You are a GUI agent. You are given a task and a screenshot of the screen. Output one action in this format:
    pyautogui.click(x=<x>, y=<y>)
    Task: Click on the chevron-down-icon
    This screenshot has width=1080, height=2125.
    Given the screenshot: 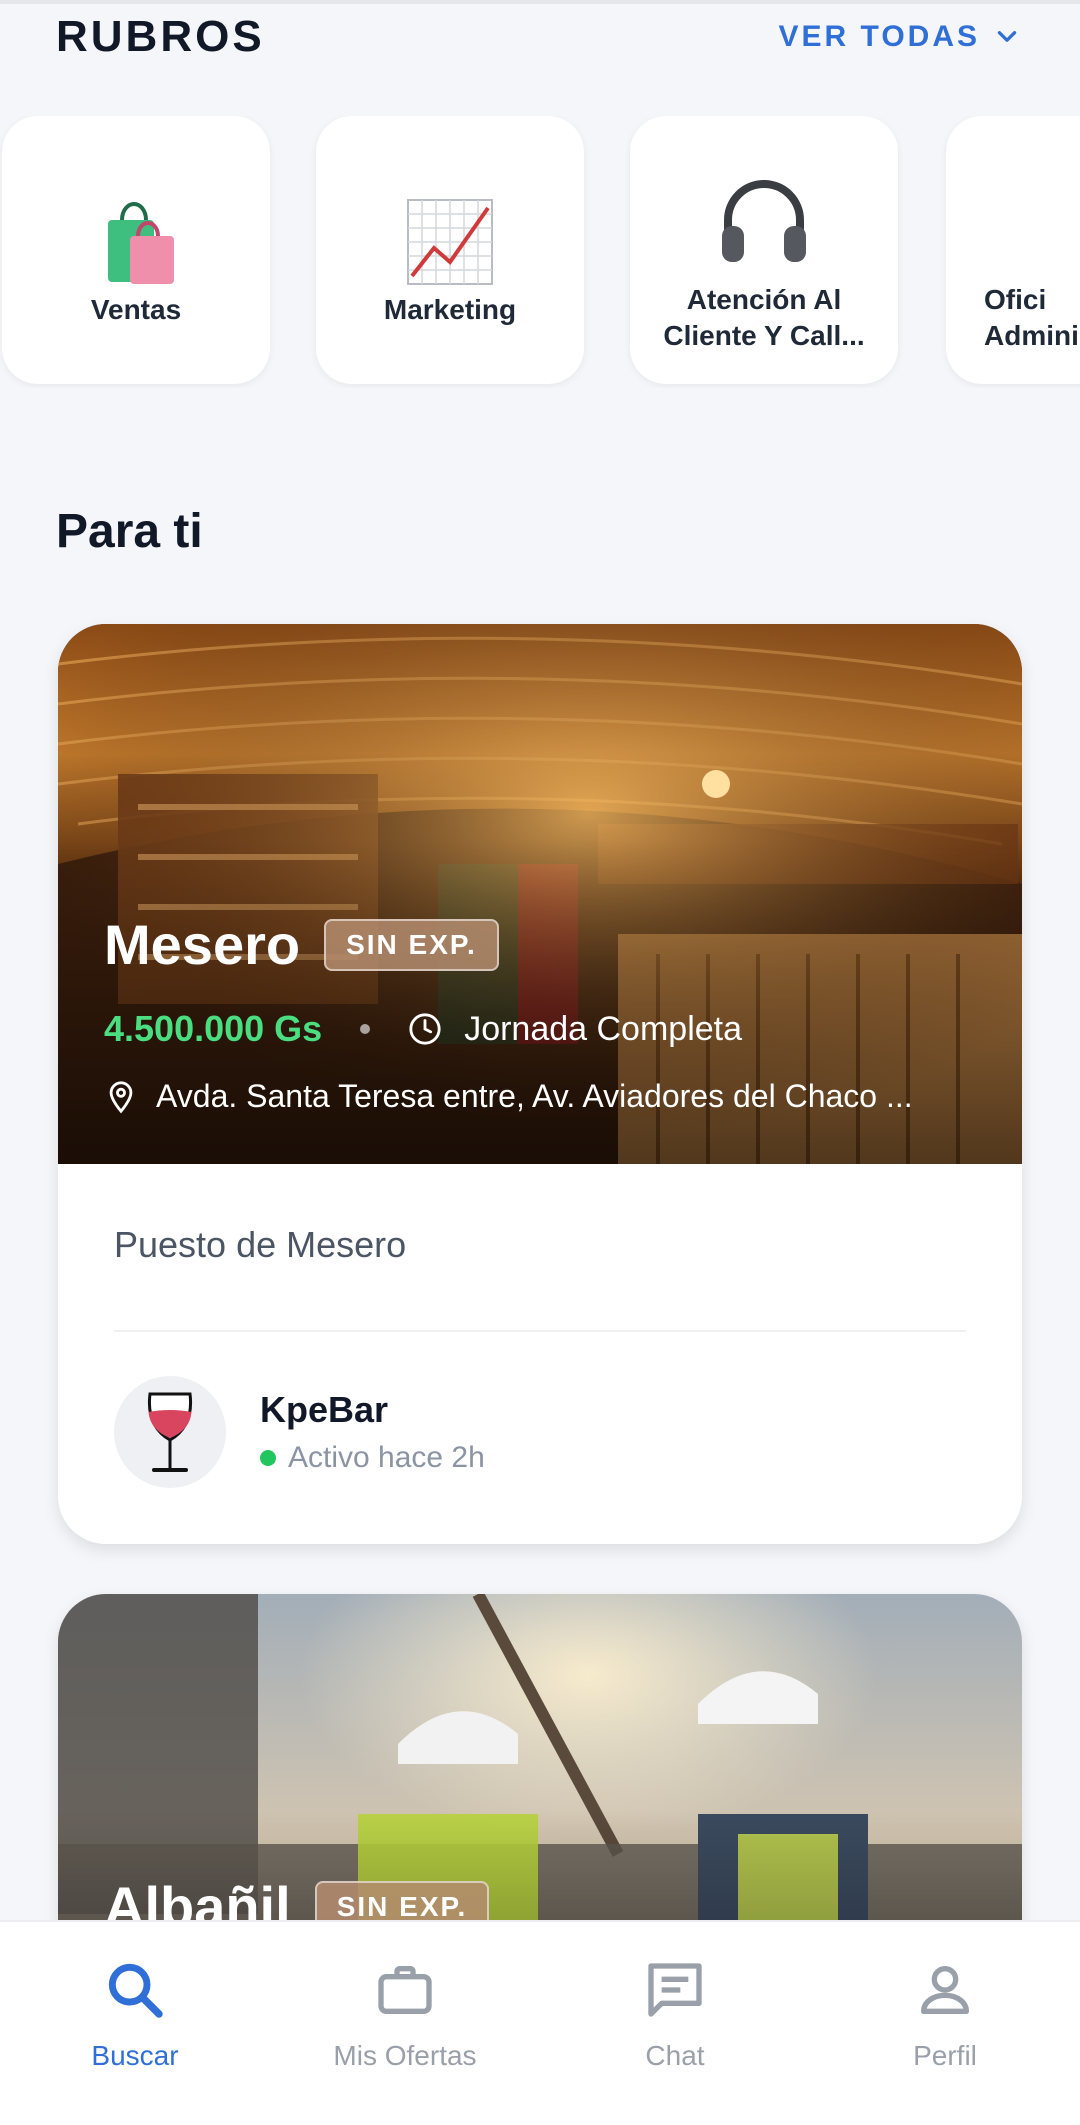 What is the action you would take?
    pyautogui.click(x=1007, y=36)
    